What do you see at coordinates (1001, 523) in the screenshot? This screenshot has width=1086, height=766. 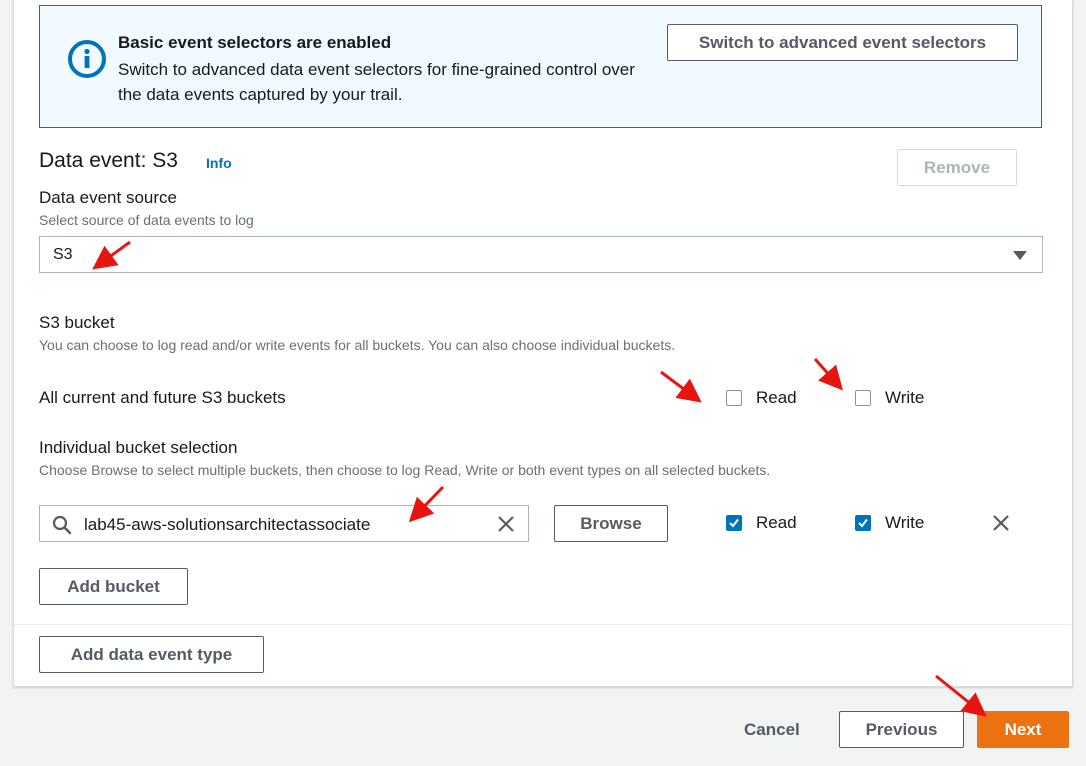 I see `remove-bucket-icon` at bounding box center [1001, 523].